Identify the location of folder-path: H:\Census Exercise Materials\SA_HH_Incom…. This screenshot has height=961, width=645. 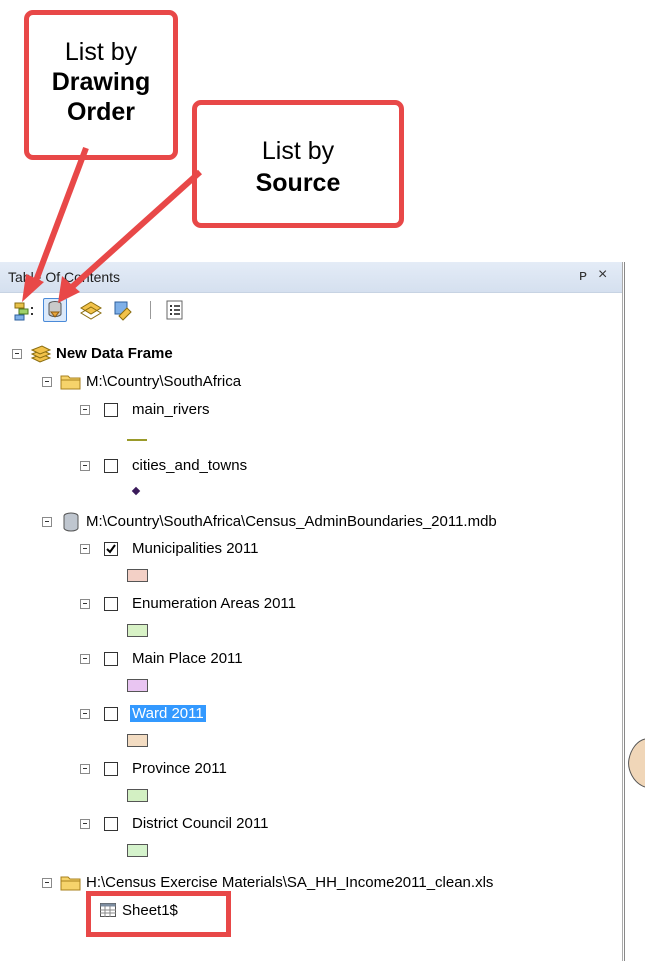
(290, 882).